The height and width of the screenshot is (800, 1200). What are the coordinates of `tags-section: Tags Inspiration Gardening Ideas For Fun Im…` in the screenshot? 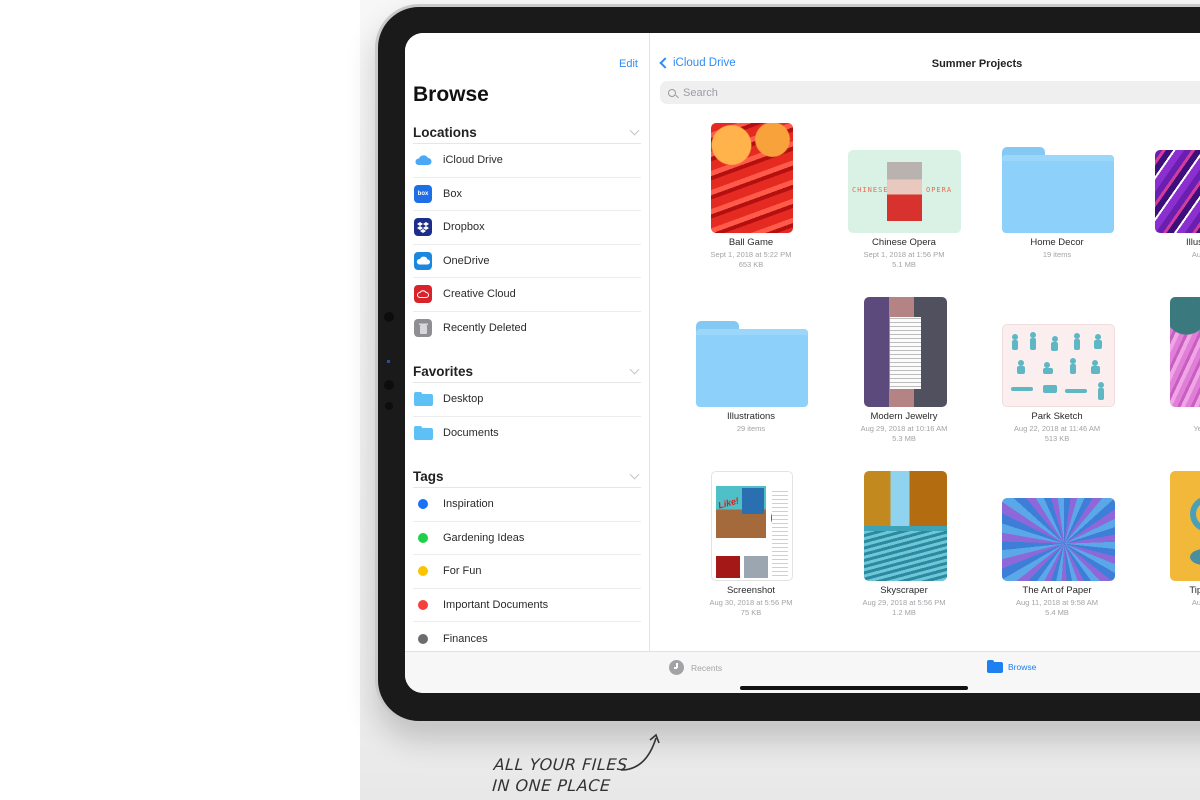 It's located at (527, 561).